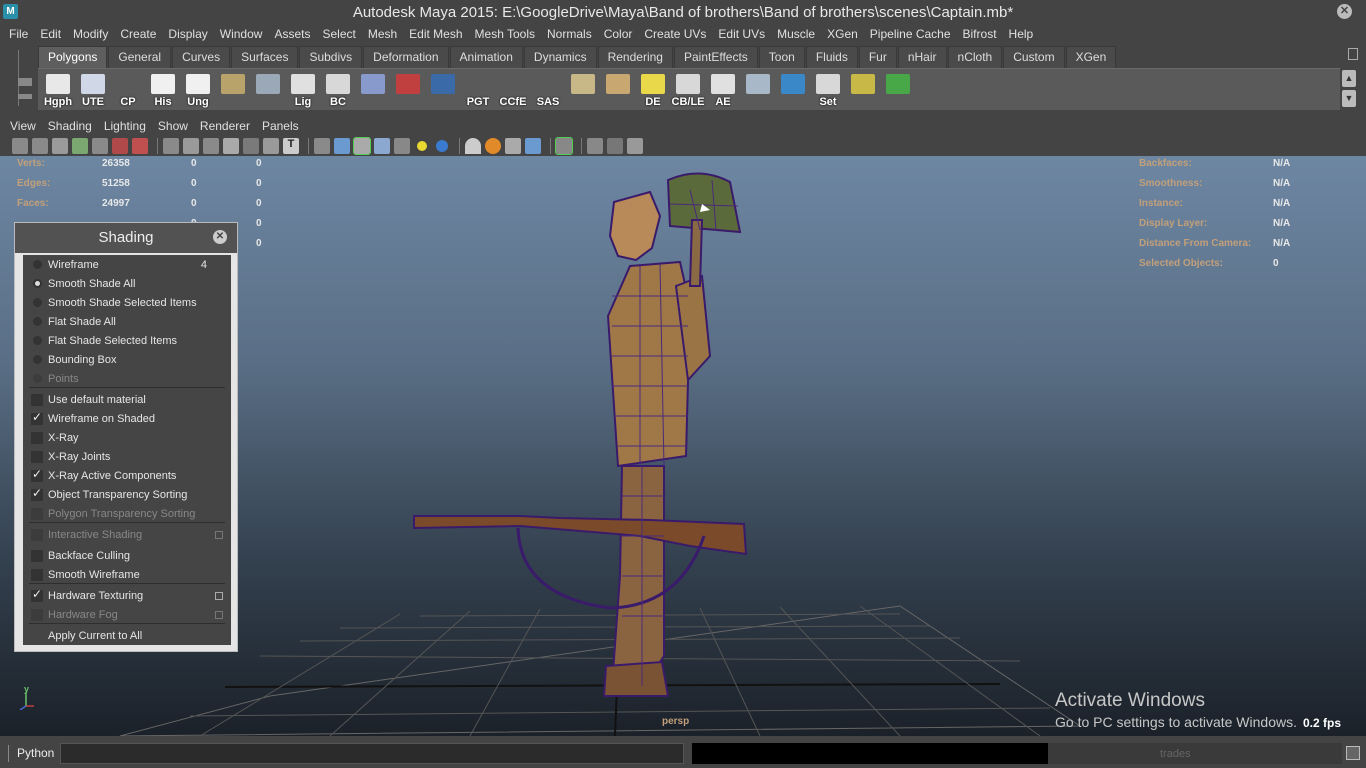  What do you see at coordinates (618, 34) in the screenshot?
I see `menu-color: Color` at bounding box center [618, 34].